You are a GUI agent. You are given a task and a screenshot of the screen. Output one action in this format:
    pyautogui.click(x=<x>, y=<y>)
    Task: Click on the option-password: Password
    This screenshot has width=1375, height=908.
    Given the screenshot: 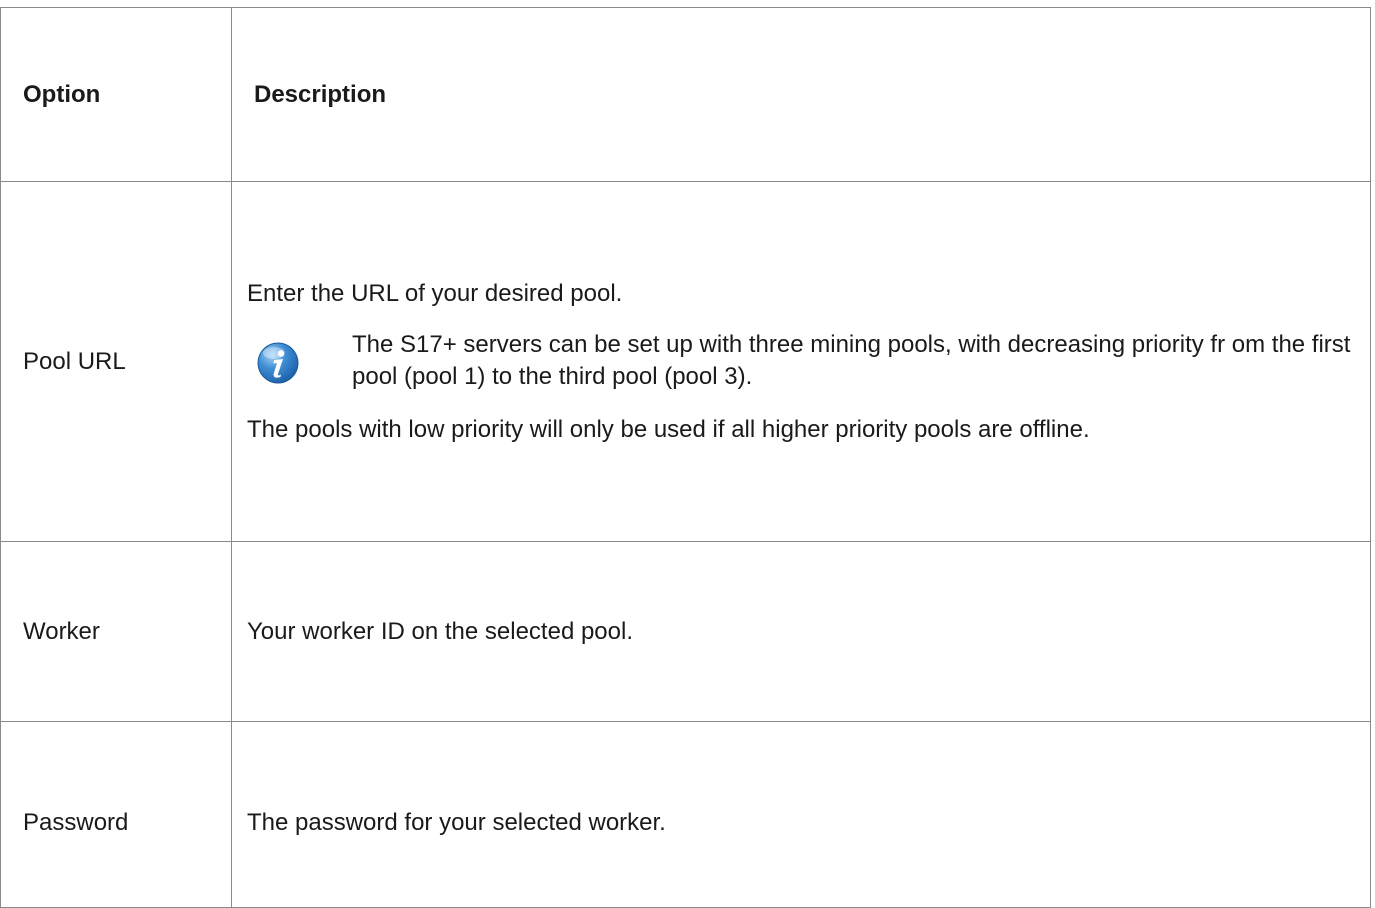 What is the action you would take?
    pyautogui.click(x=116, y=814)
    